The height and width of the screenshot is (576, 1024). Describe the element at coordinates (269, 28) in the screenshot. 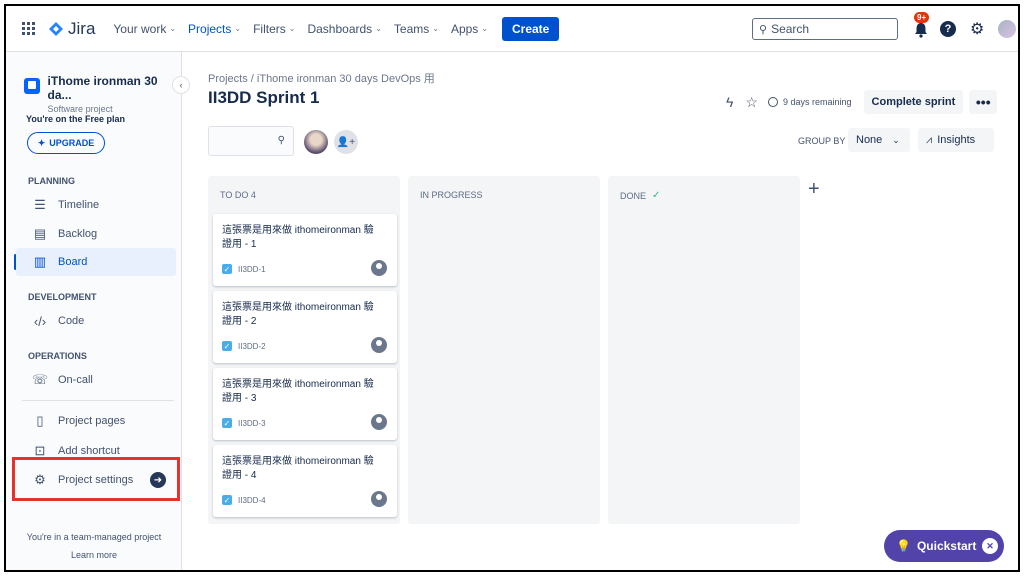

I see `nav-label: Filters` at that location.